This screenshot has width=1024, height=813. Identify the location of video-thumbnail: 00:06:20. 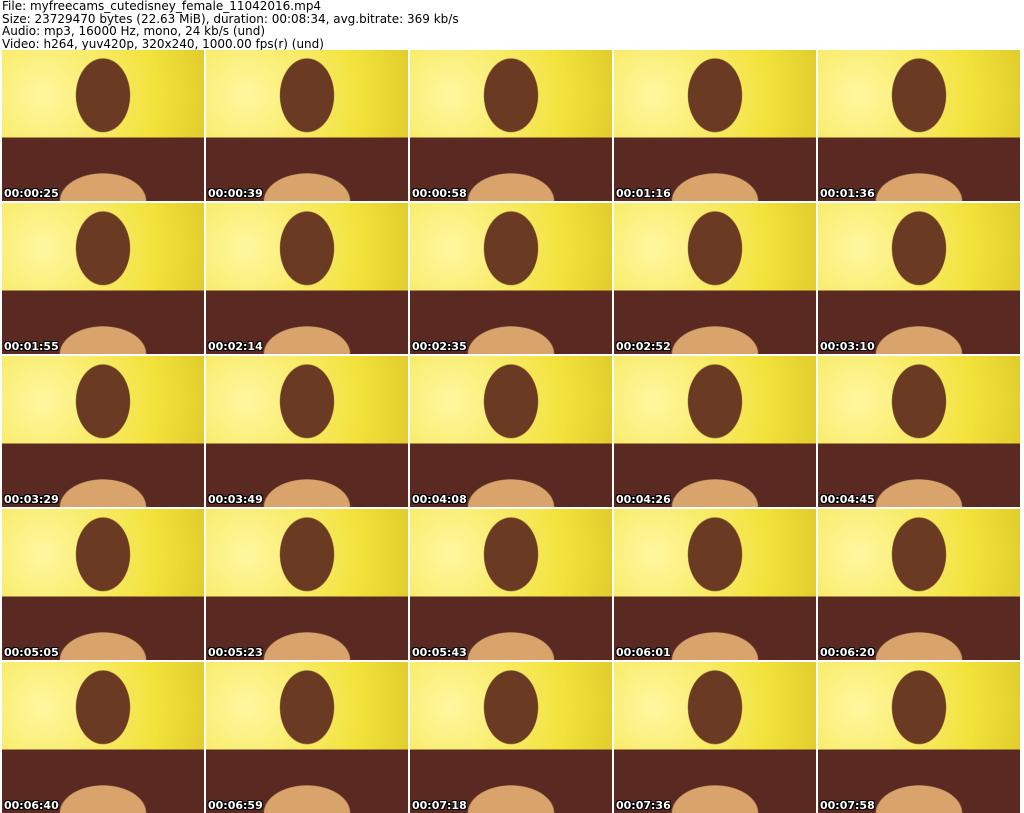
(919, 584).